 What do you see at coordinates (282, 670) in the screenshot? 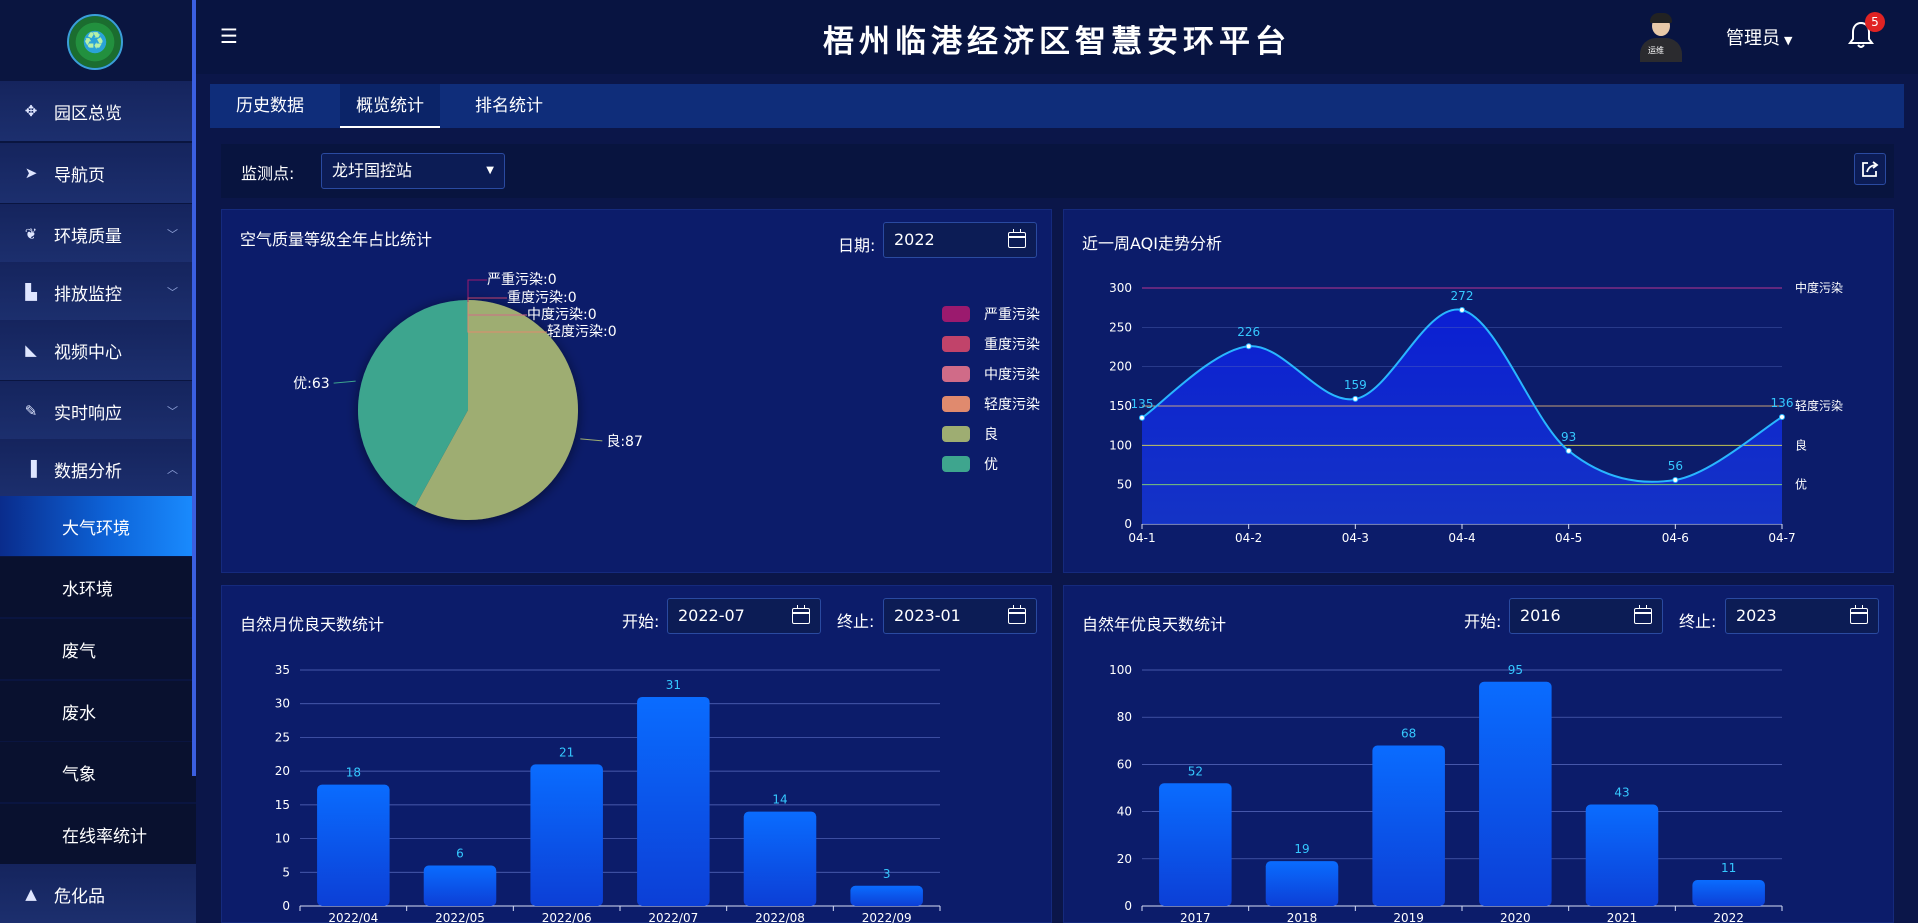
I see `y-tick-label: 35` at bounding box center [282, 670].